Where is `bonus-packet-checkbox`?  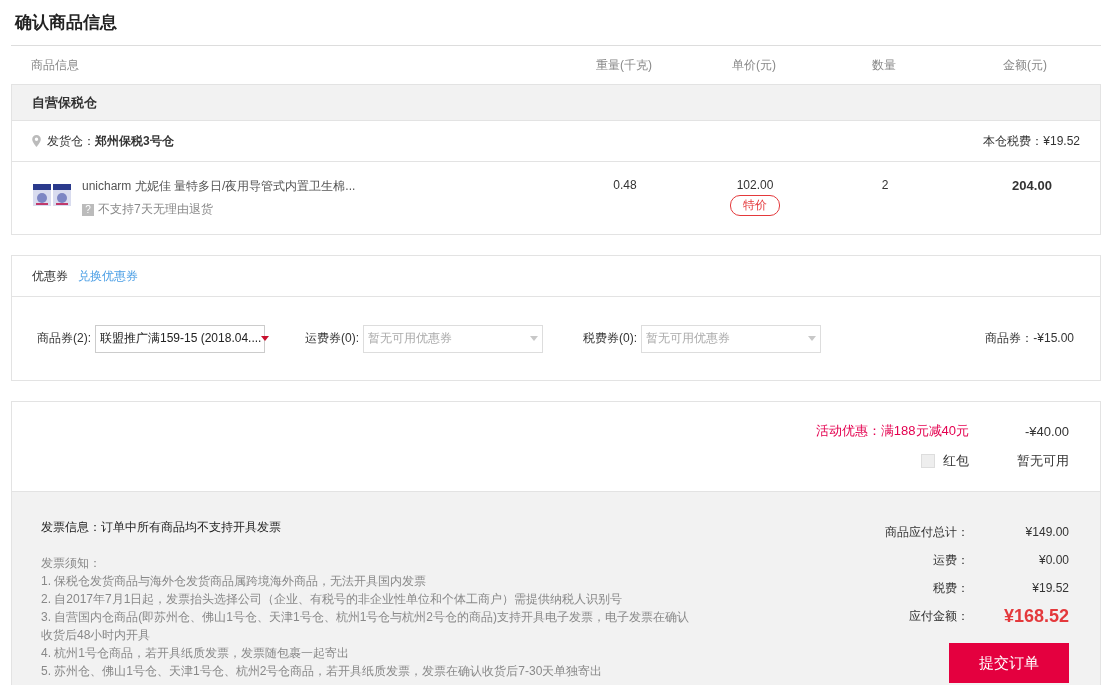
bonus-packet-checkbox is located at coordinates (928, 461).